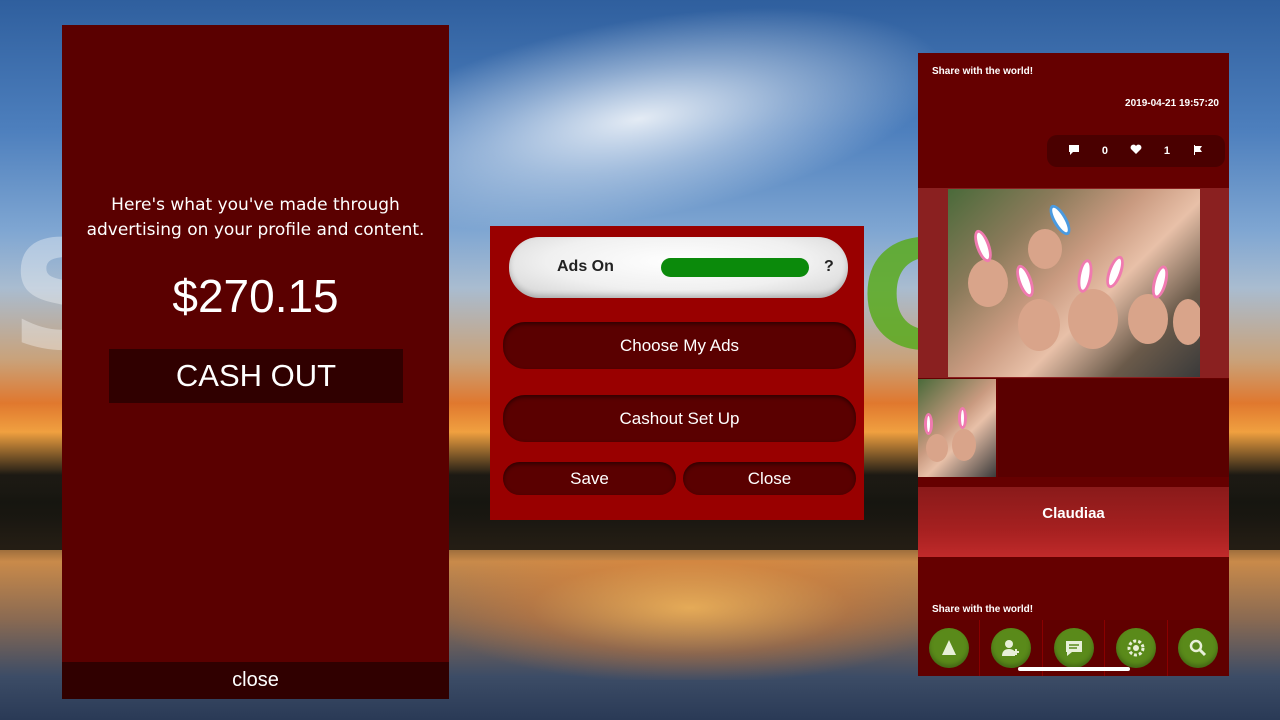  I want to click on post-username: Claudiaa, so click(1073, 513).